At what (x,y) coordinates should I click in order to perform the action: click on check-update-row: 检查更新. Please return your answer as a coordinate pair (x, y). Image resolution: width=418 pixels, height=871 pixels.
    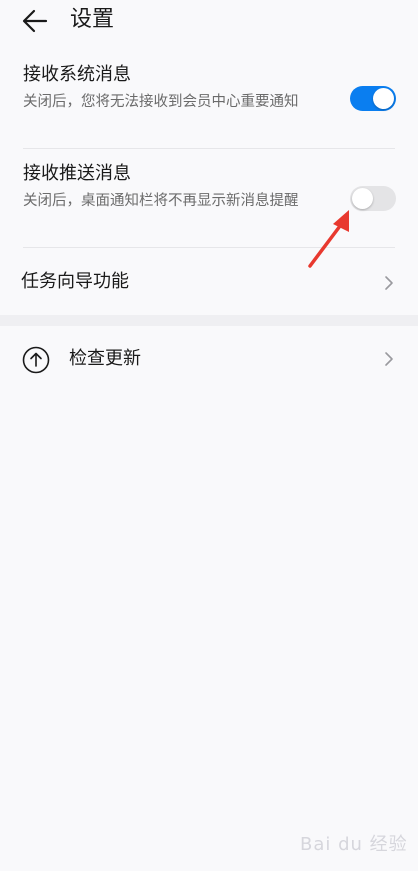
    Looking at the image, I should click on (209, 359).